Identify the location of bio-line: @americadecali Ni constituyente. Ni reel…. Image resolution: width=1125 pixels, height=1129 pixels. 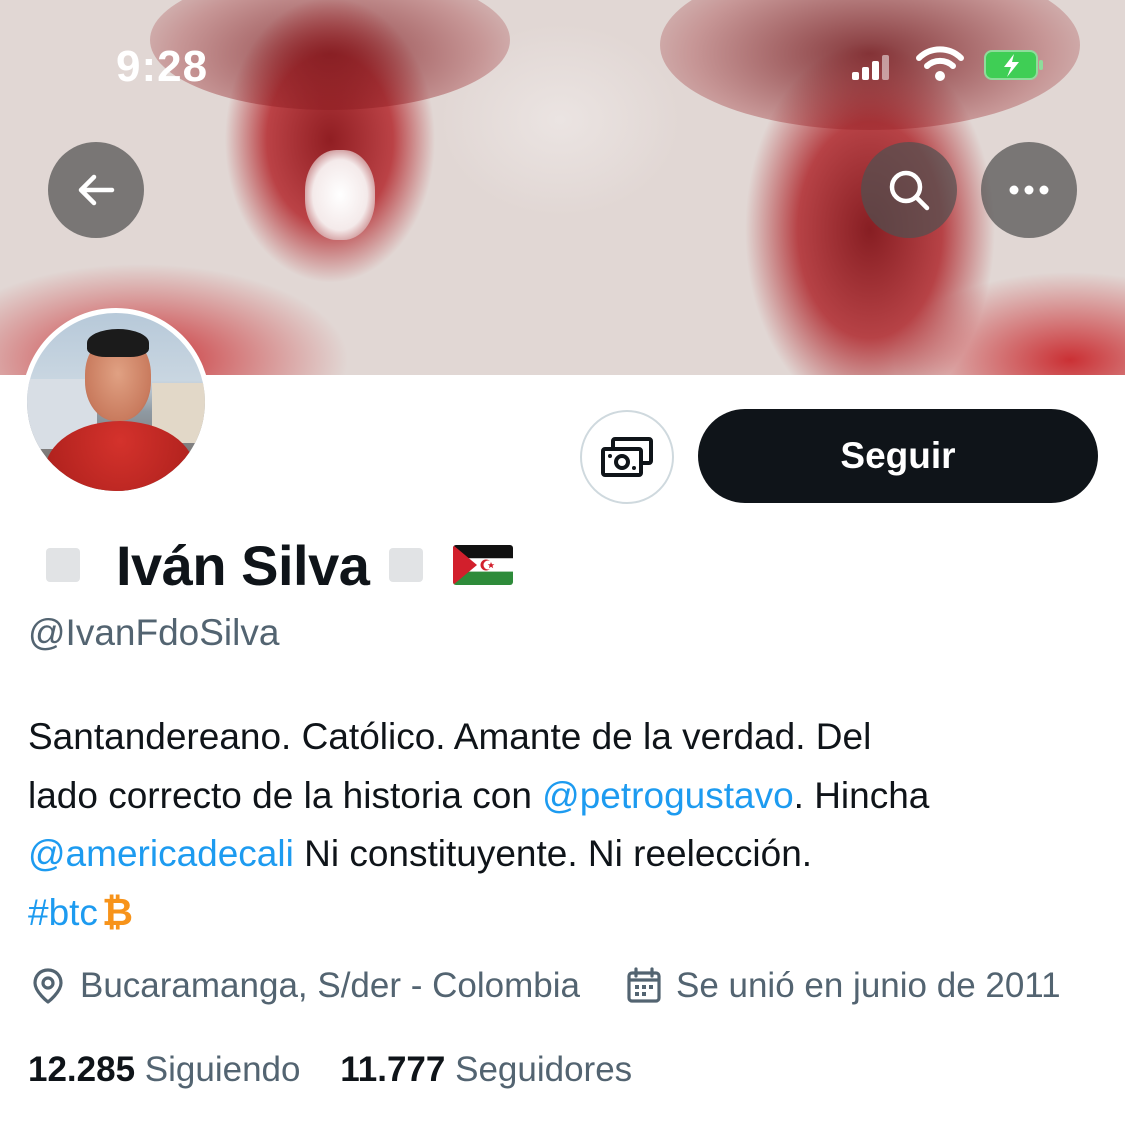
(565, 854).